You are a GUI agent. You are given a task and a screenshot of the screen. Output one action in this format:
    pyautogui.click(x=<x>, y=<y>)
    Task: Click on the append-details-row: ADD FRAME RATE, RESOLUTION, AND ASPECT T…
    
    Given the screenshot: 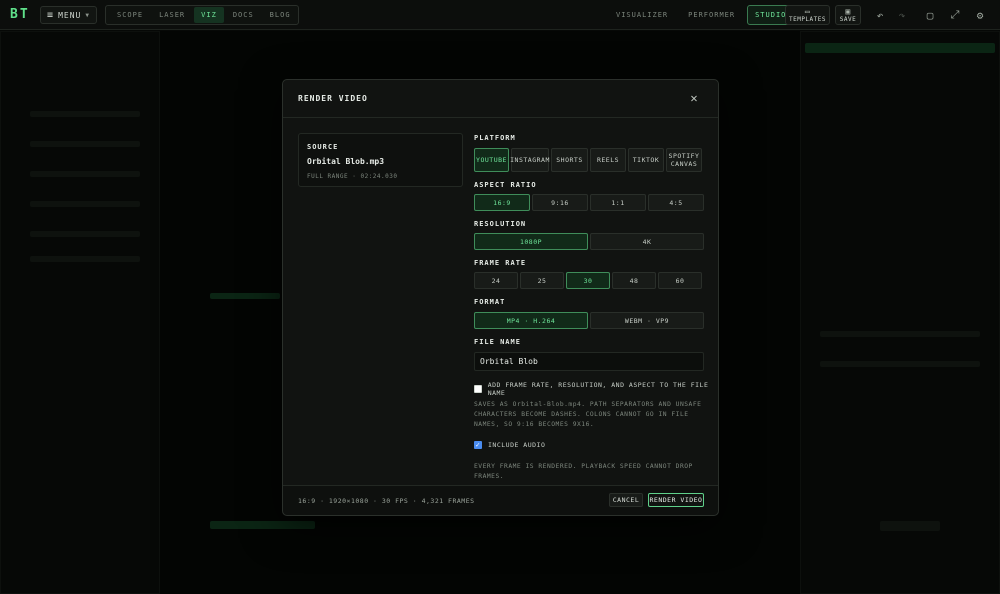 What is the action you would take?
    pyautogui.click(x=596, y=389)
    